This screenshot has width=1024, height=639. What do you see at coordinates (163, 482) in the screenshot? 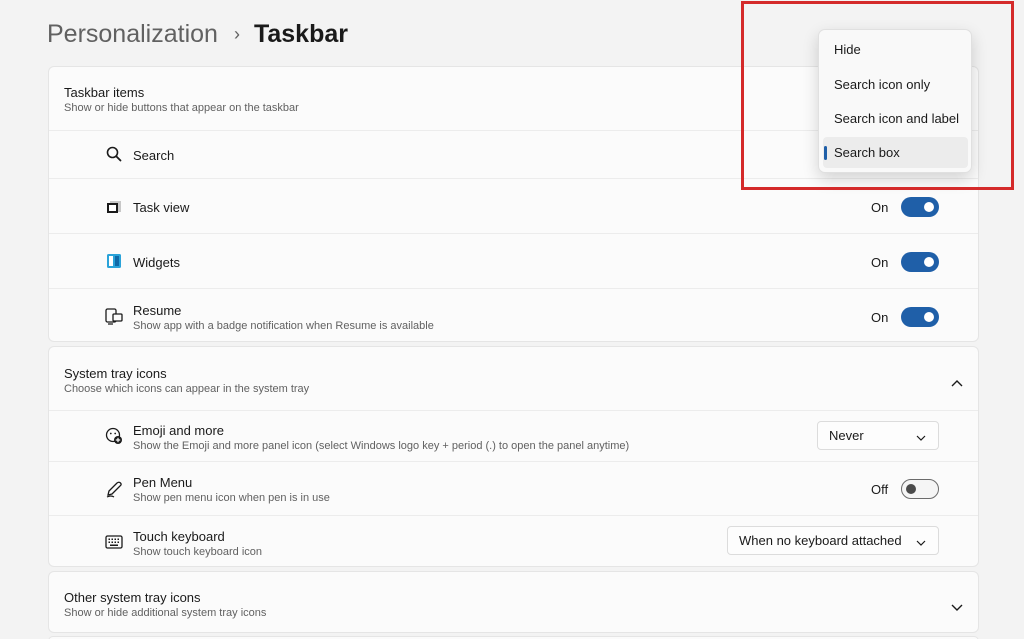
I see `pen-menu-label: Pen Menu` at bounding box center [163, 482].